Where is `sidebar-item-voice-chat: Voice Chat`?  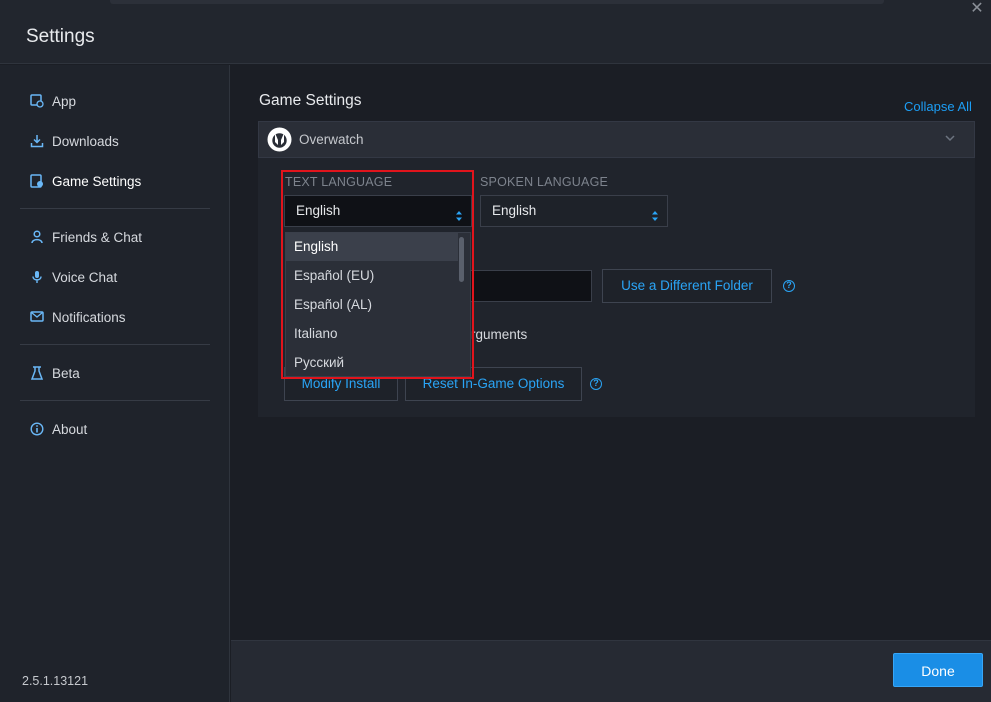 sidebar-item-voice-chat: Voice Chat is located at coordinates (73, 277).